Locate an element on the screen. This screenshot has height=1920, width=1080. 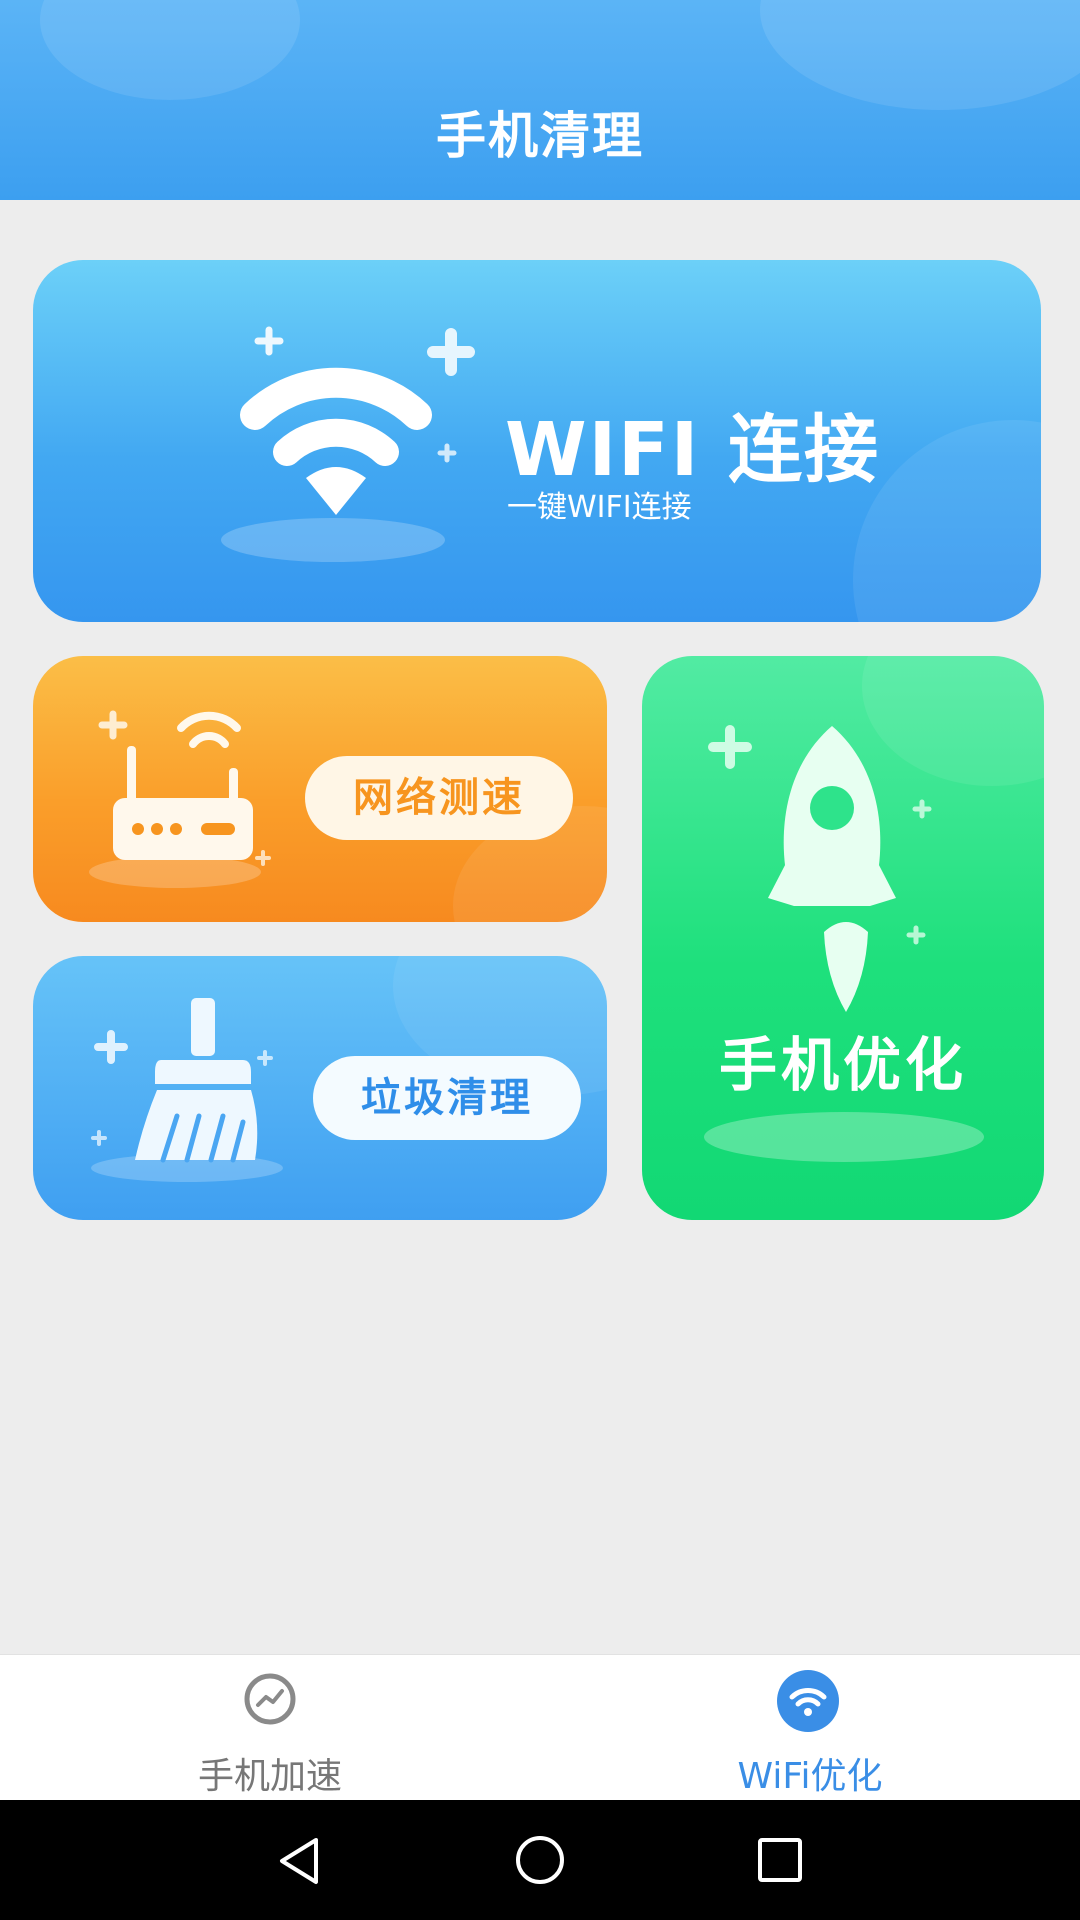
nav-item-phone-speedup: 手机加速 is located at coordinates (270, 1728).